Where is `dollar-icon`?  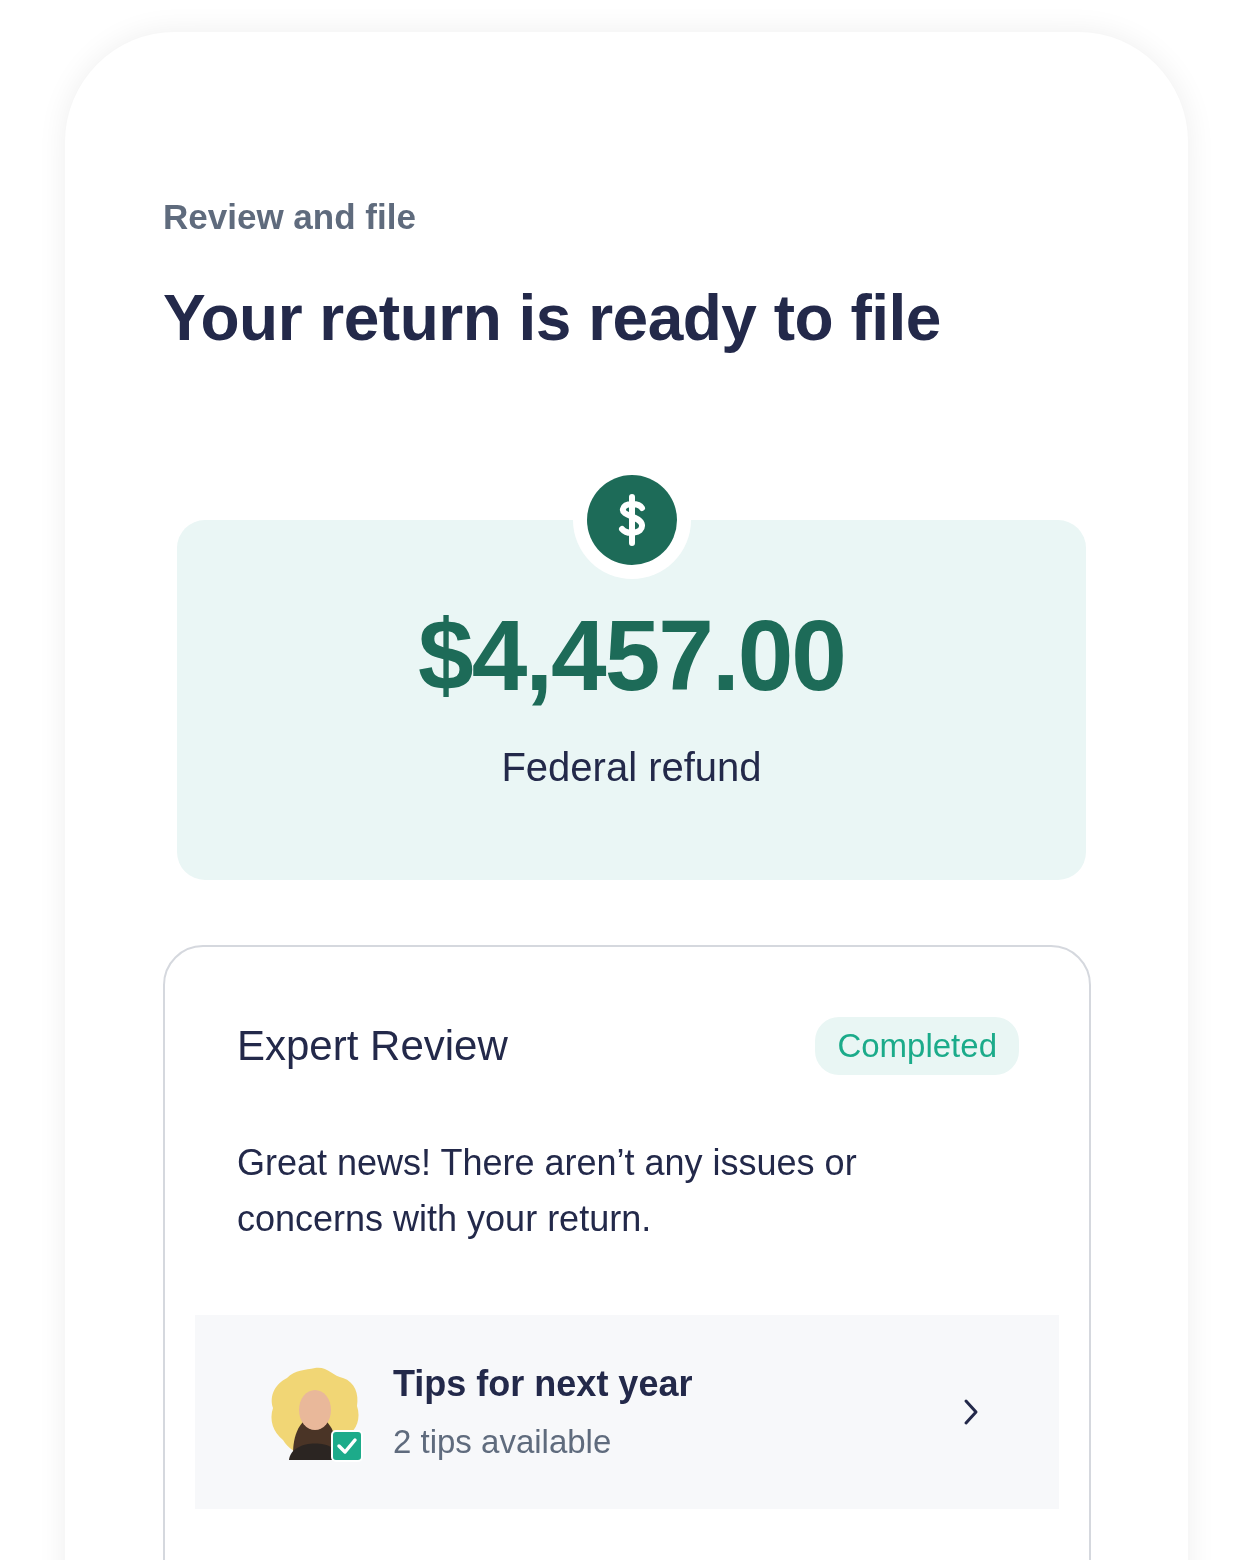
dollar-icon is located at coordinates (631, 520).